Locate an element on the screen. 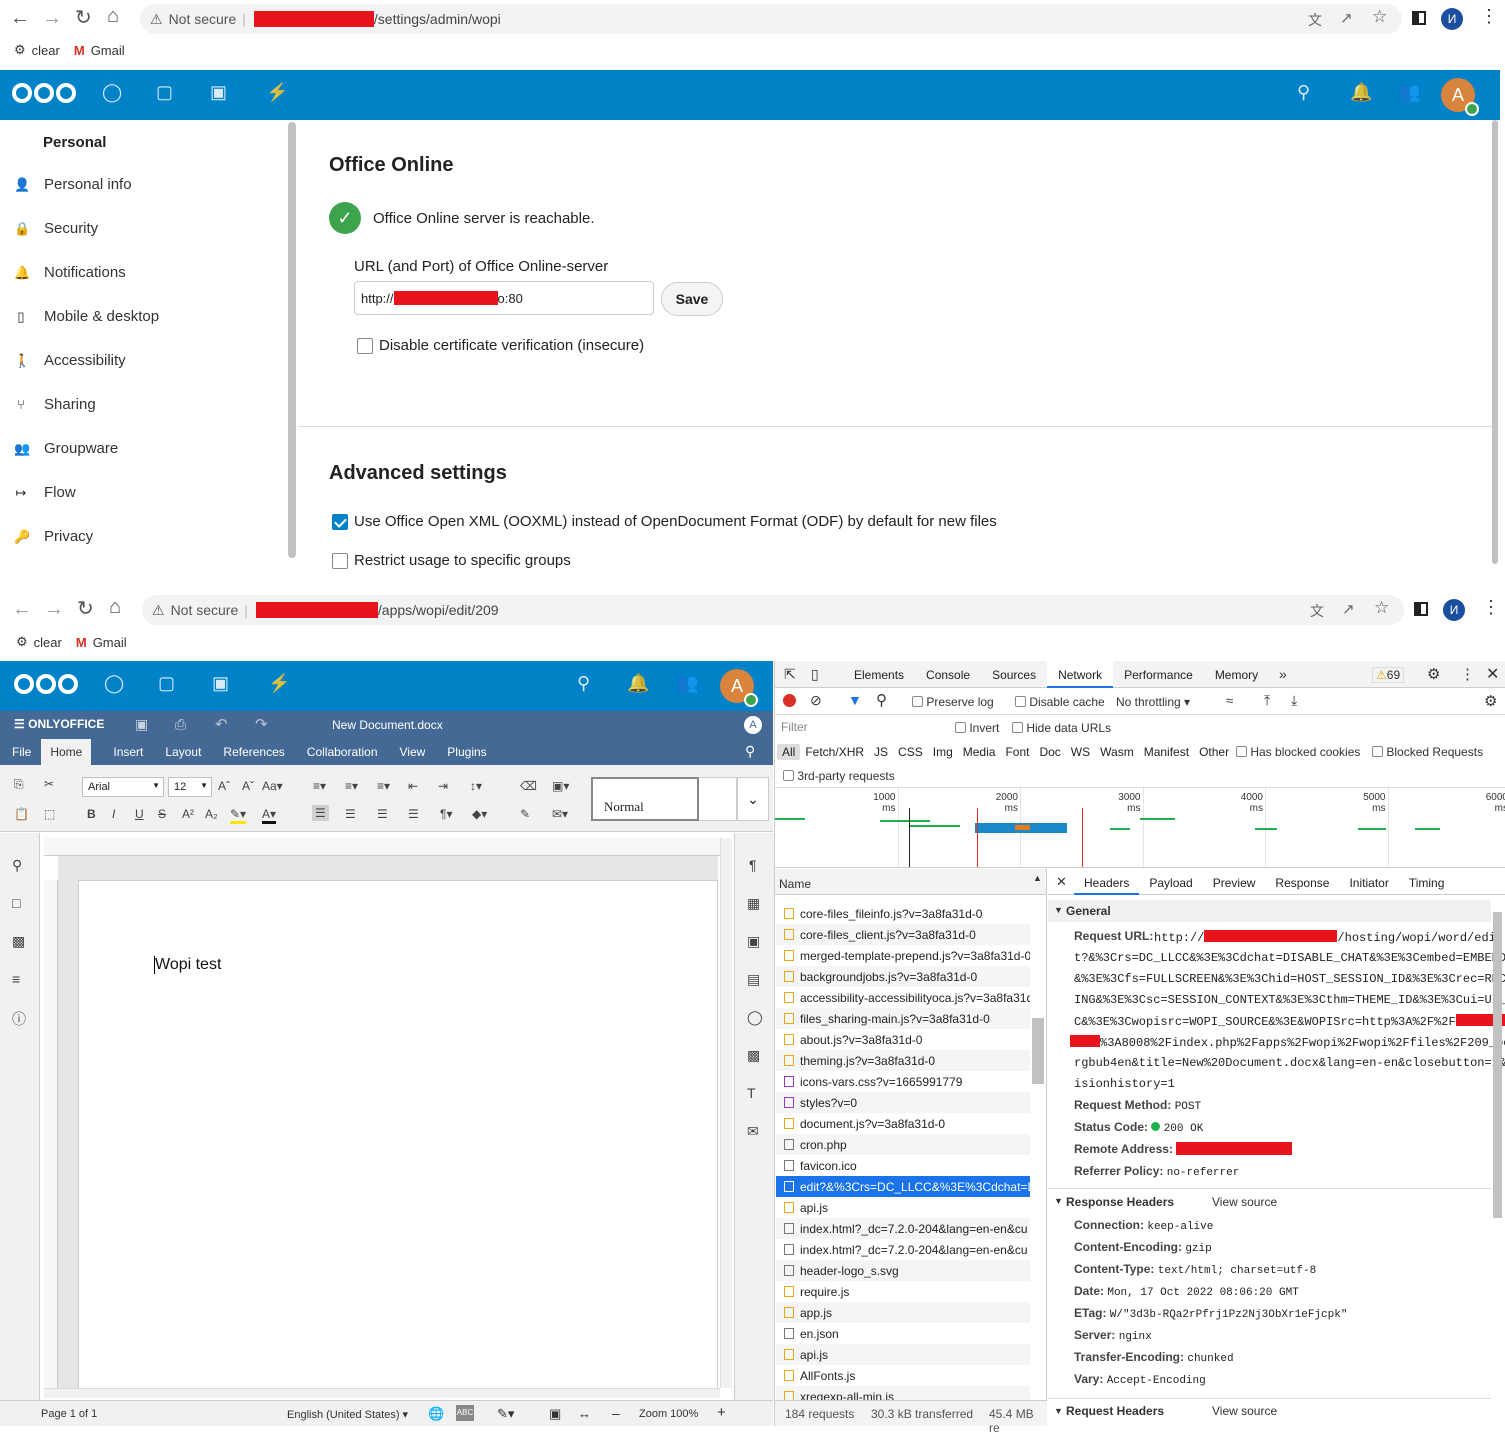  record-icon is located at coordinates (789, 700).